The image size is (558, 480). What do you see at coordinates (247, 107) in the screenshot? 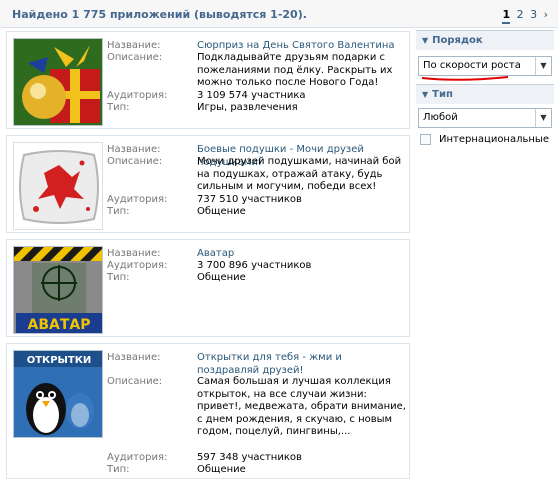
I see `app-type: Игры, развлечения` at bounding box center [247, 107].